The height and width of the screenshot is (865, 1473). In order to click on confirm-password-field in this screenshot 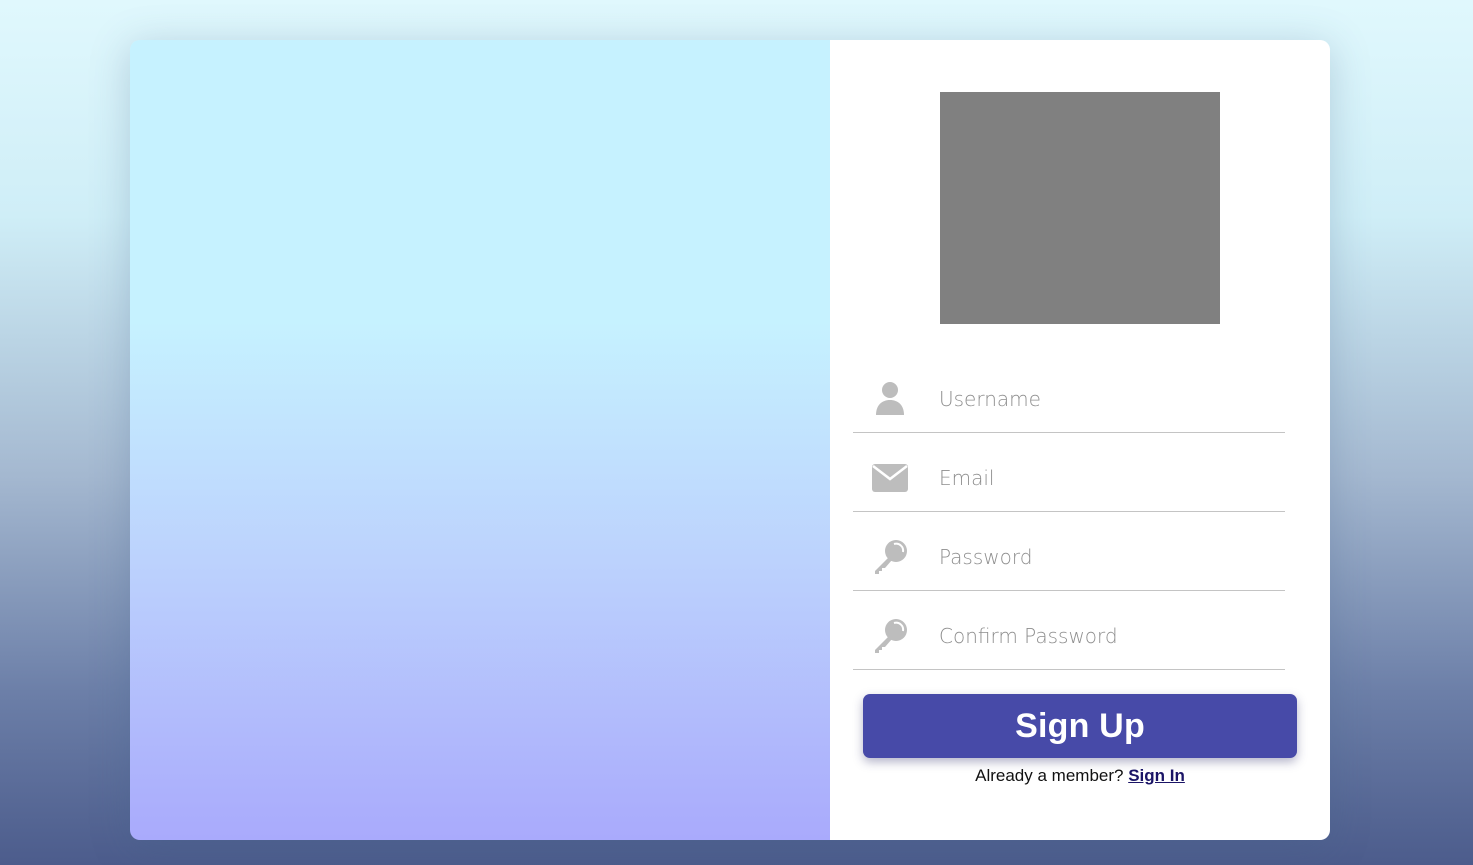, I will do `click(1069, 636)`.